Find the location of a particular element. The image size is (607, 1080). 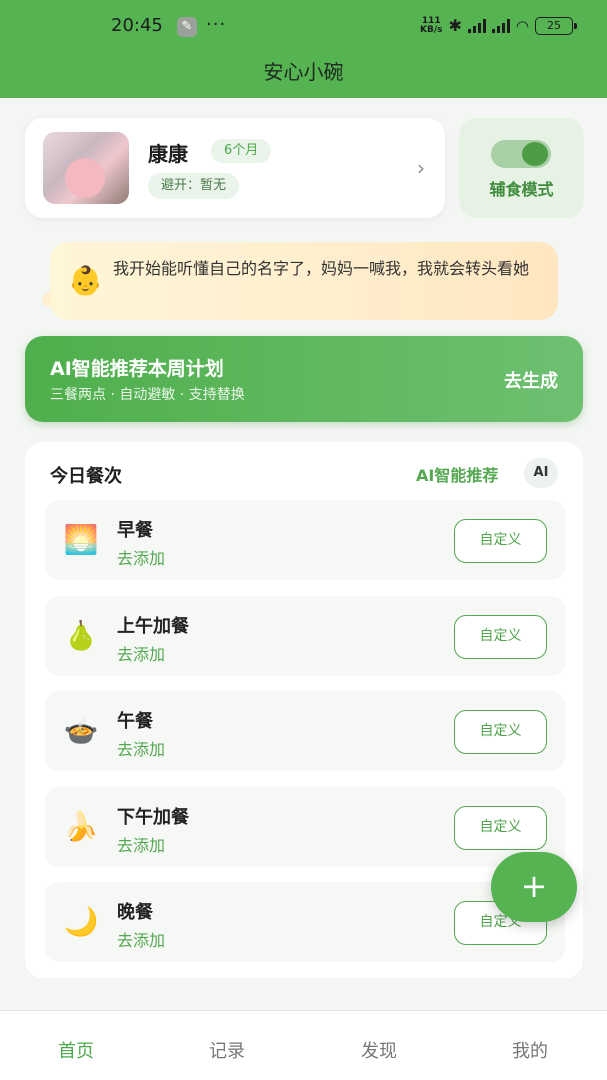

page-title: 安心小碗 is located at coordinates (303, 72).